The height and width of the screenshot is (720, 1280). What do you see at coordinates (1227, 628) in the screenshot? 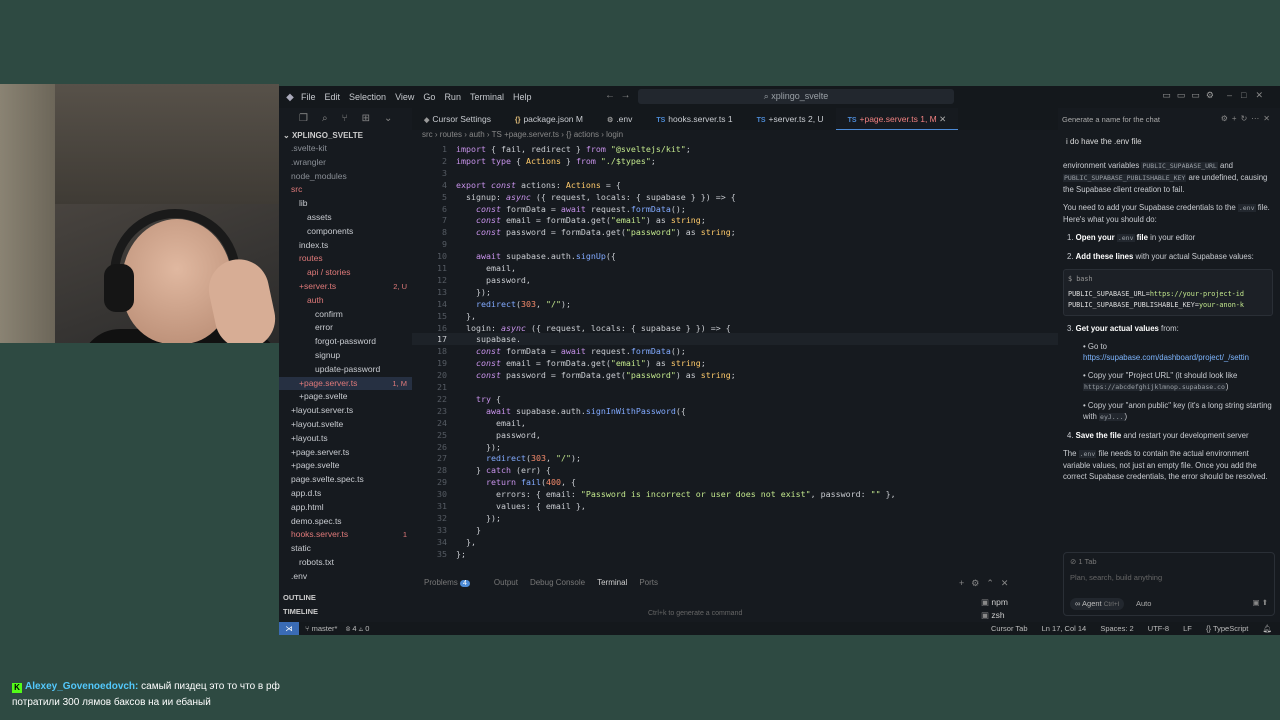
I see `status-language: {} TypeScript` at bounding box center [1227, 628].